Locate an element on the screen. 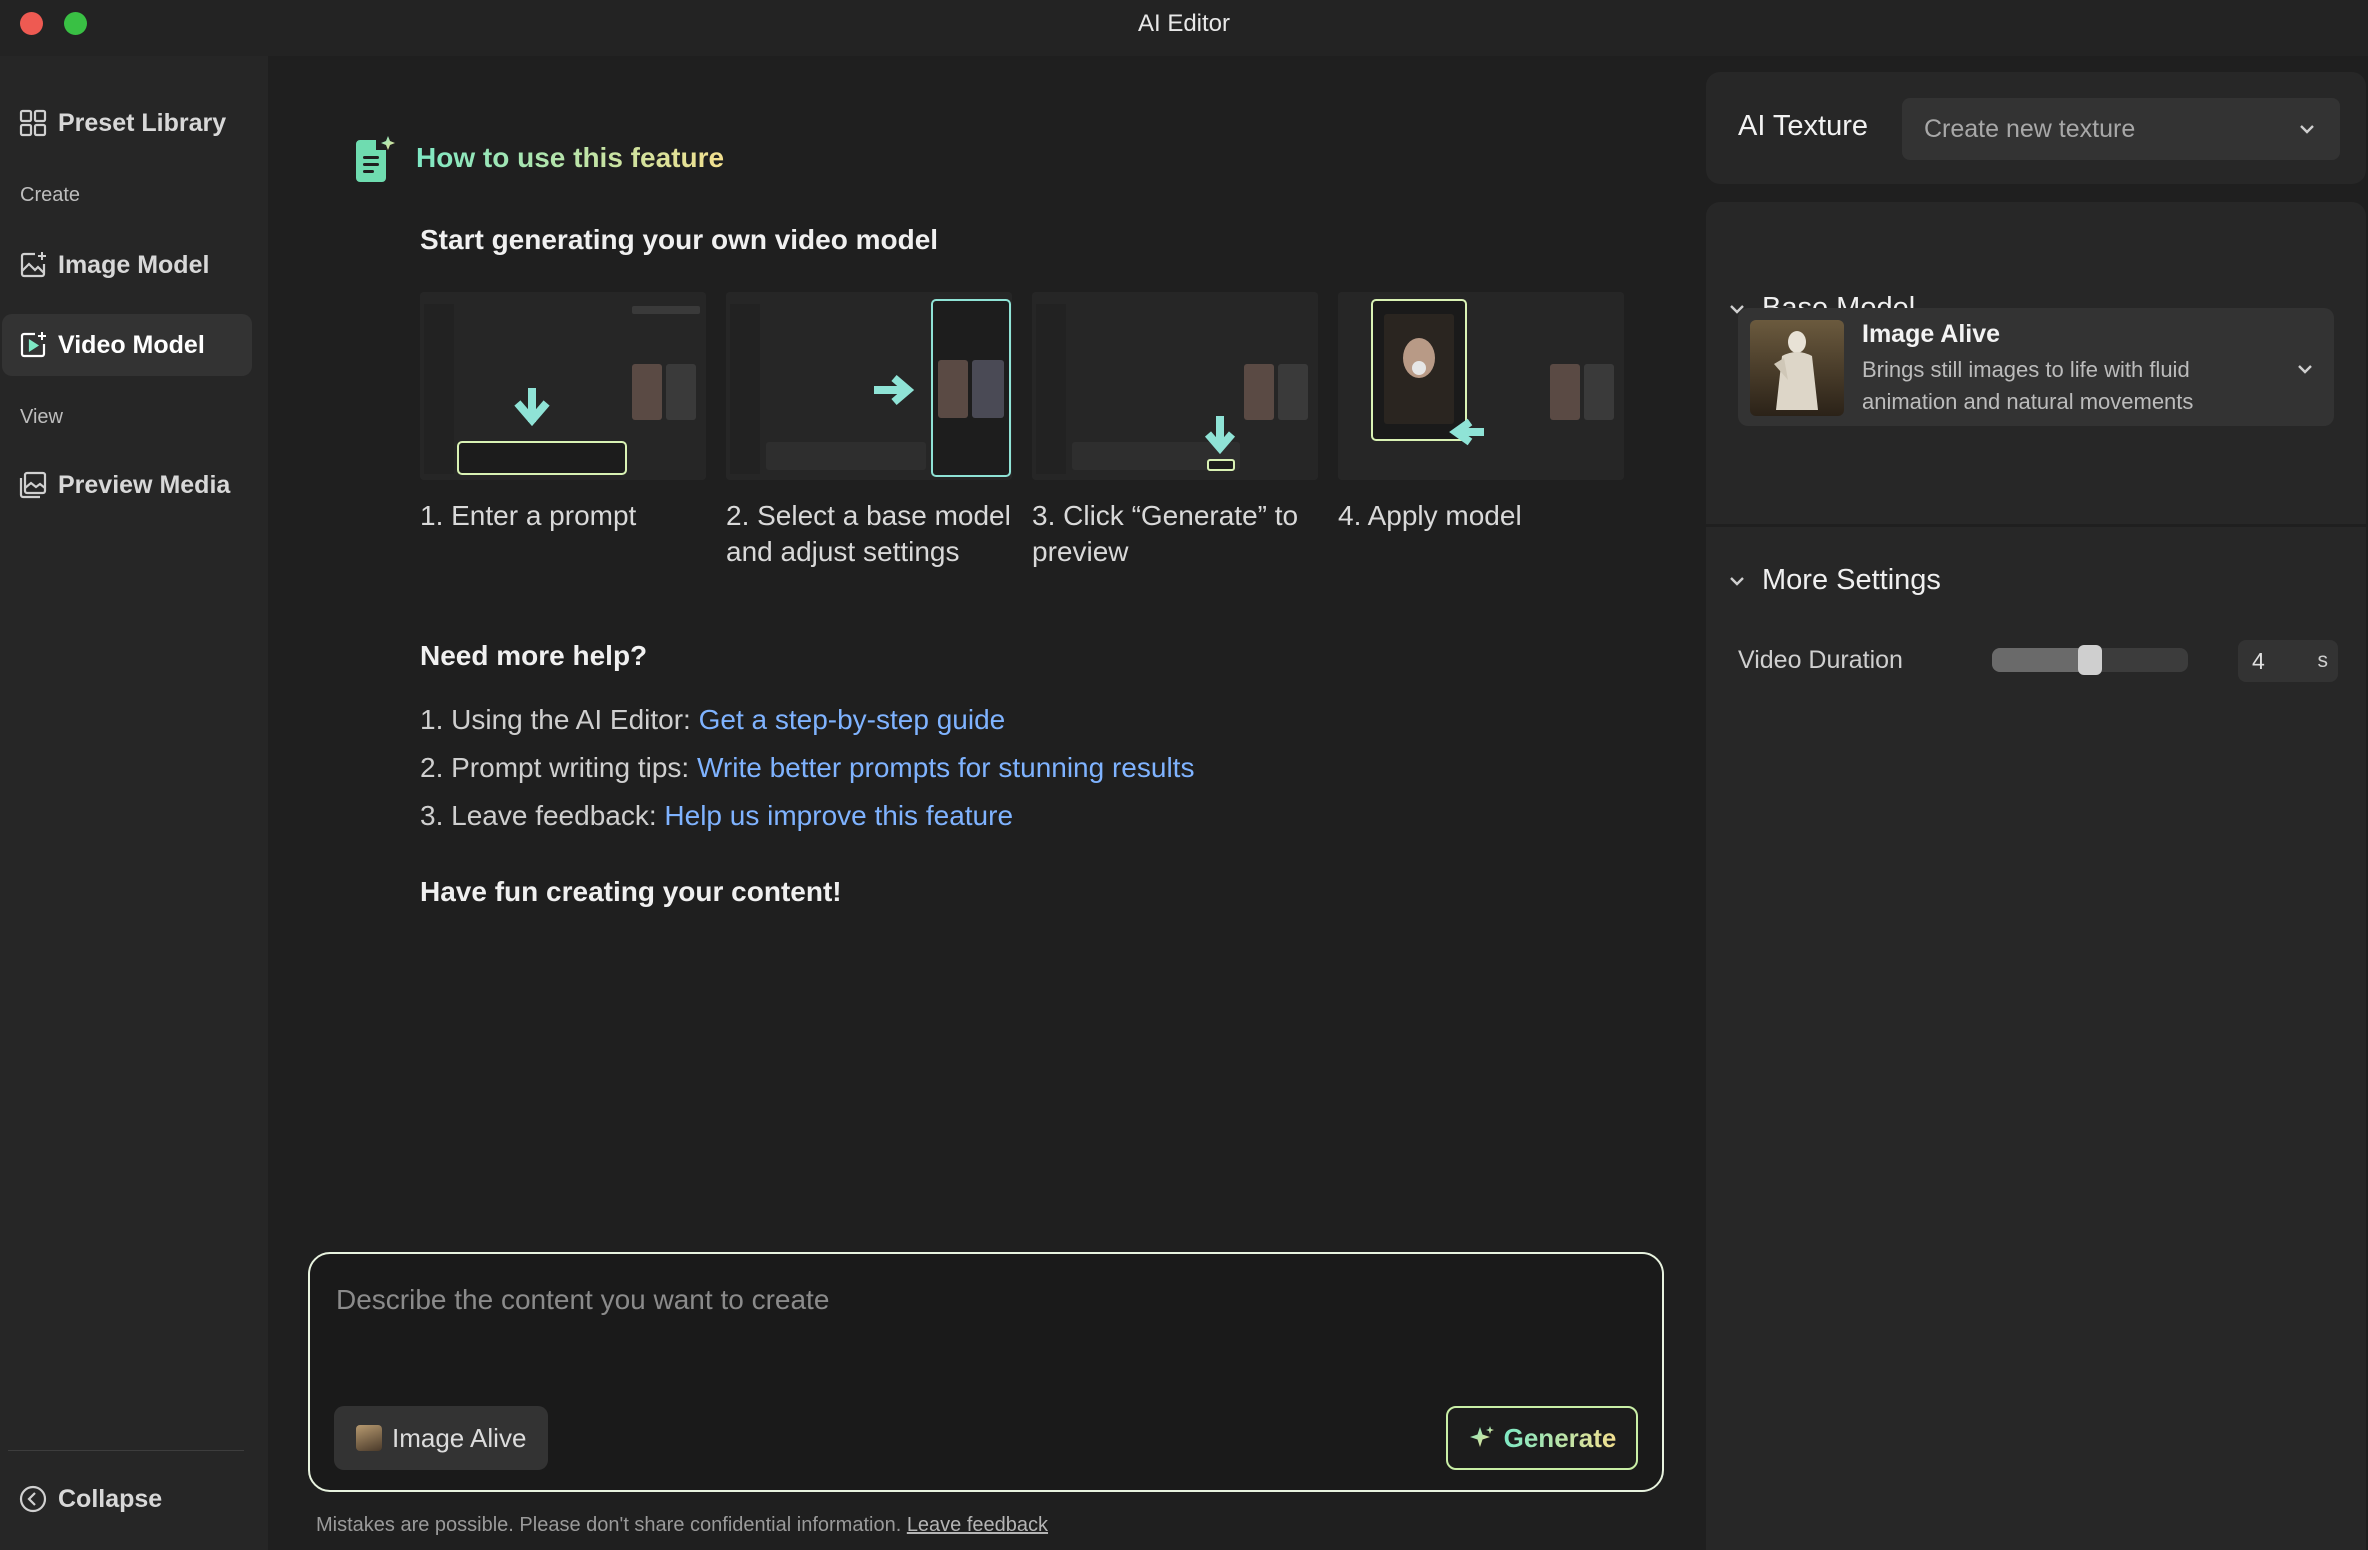 The height and width of the screenshot is (1550, 2368). video-duration-slider is located at coordinates (2090, 660).